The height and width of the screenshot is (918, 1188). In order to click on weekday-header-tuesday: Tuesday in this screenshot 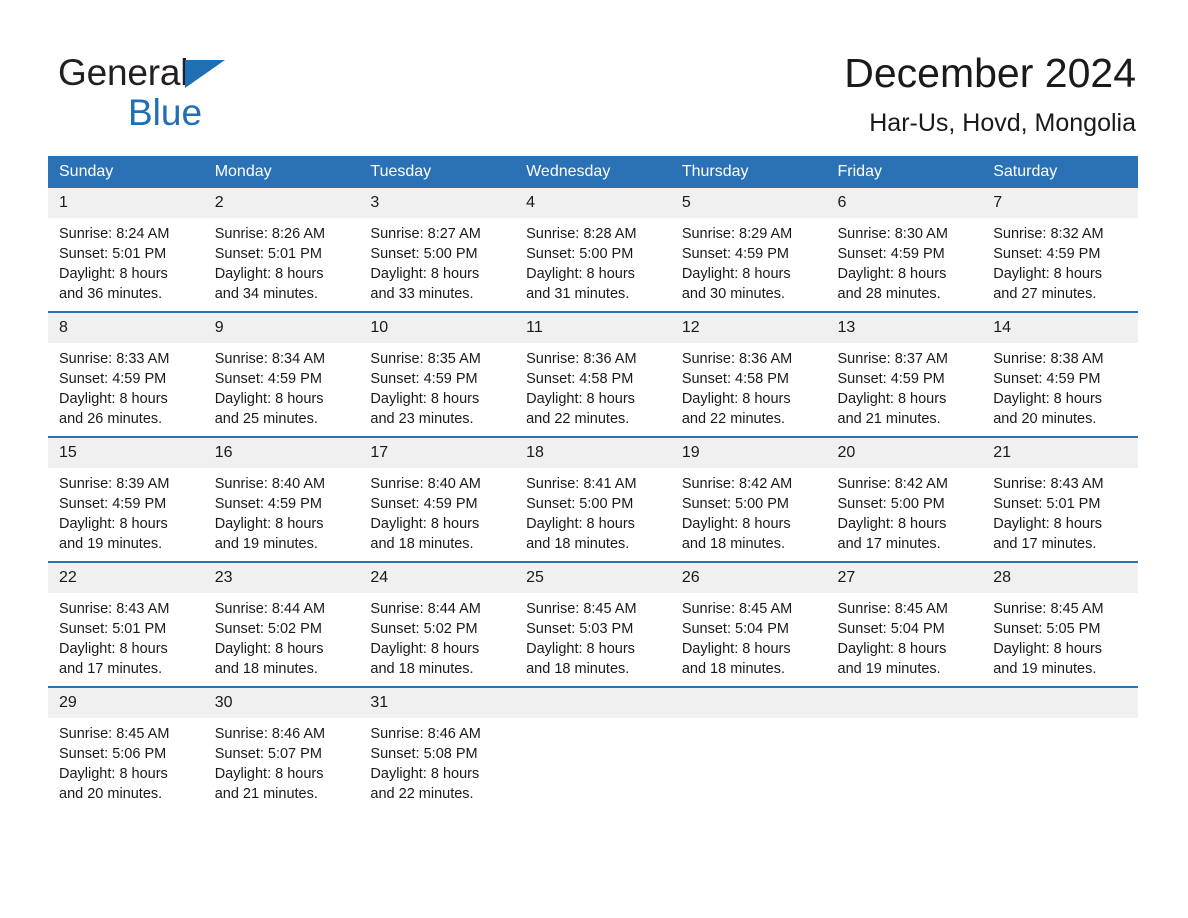, I will do `click(437, 172)`.